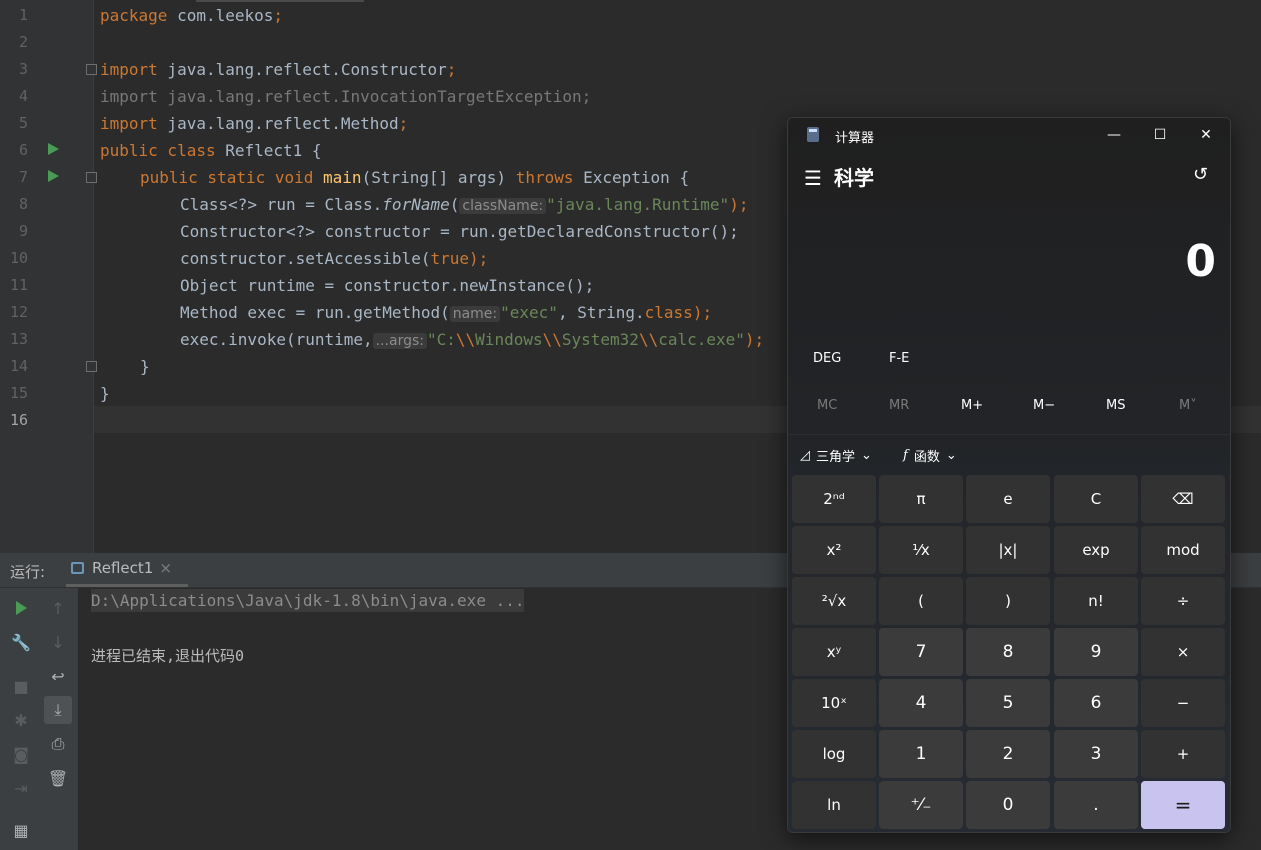 This screenshot has width=1261, height=850. Describe the element at coordinates (23, 15) in the screenshot. I see `line-number: 1` at that location.